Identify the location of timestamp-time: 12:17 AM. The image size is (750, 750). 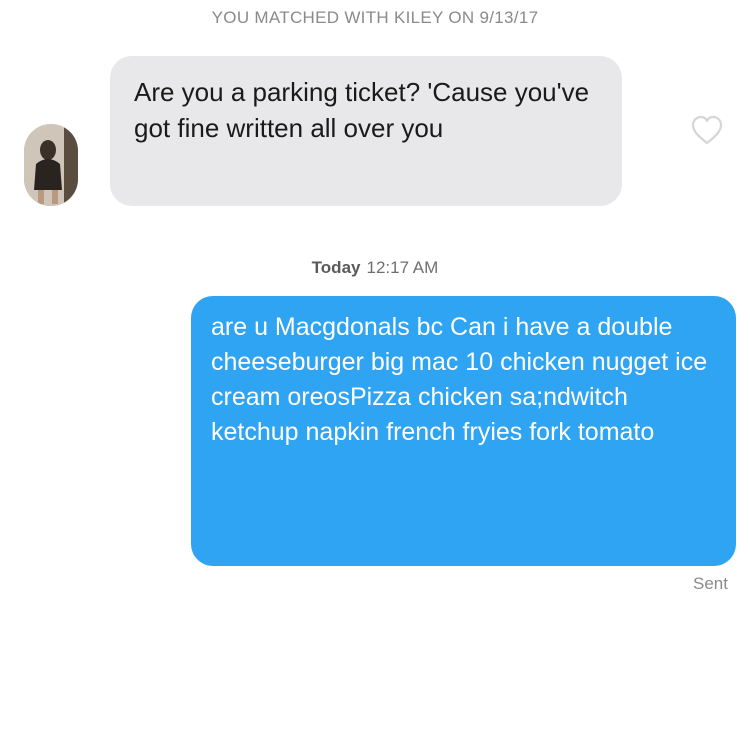
(402, 267).